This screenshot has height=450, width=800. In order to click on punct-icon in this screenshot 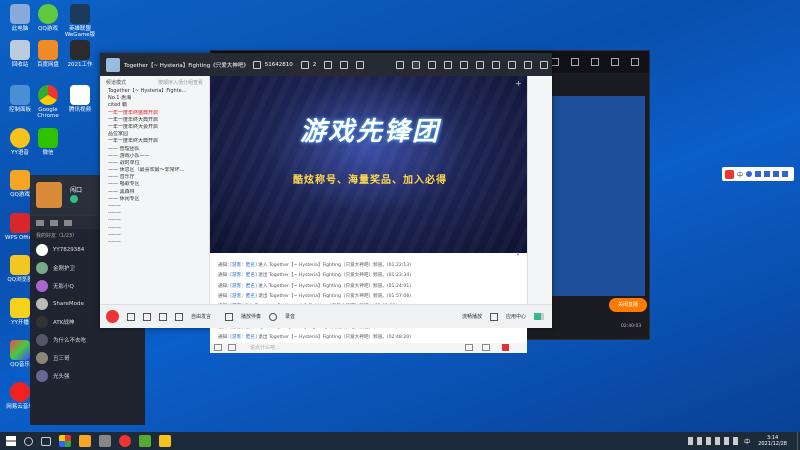, I will do `click(749, 174)`.